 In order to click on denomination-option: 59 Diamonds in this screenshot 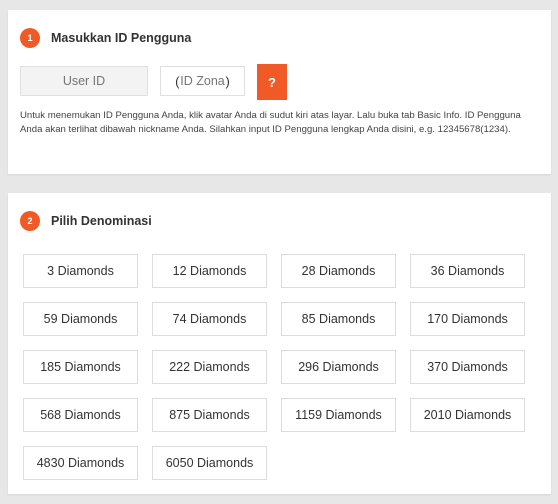, I will do `click(80, 319)`.